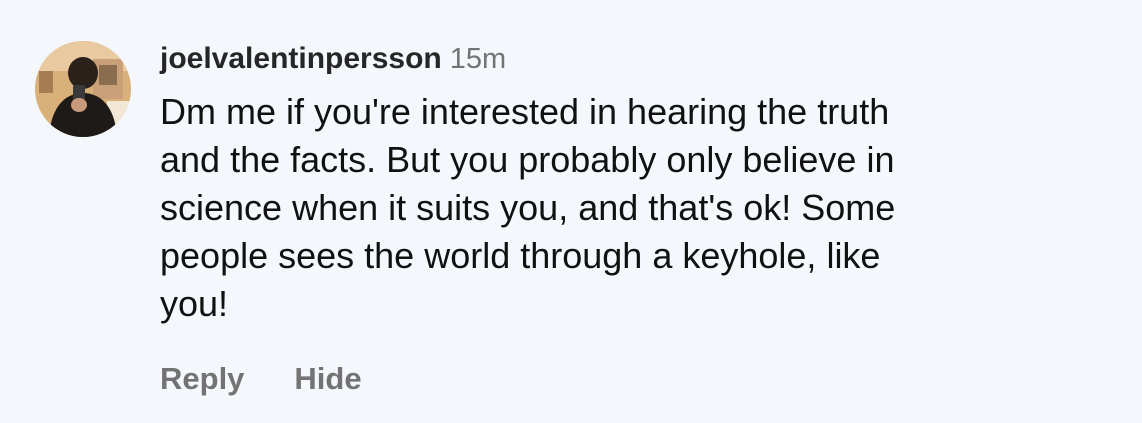 This screenshot has height=423, width=1142. Describe the element at coordinates (261, 379) in the screenshot. I see `comment-actions: Reply Hide` at that location.